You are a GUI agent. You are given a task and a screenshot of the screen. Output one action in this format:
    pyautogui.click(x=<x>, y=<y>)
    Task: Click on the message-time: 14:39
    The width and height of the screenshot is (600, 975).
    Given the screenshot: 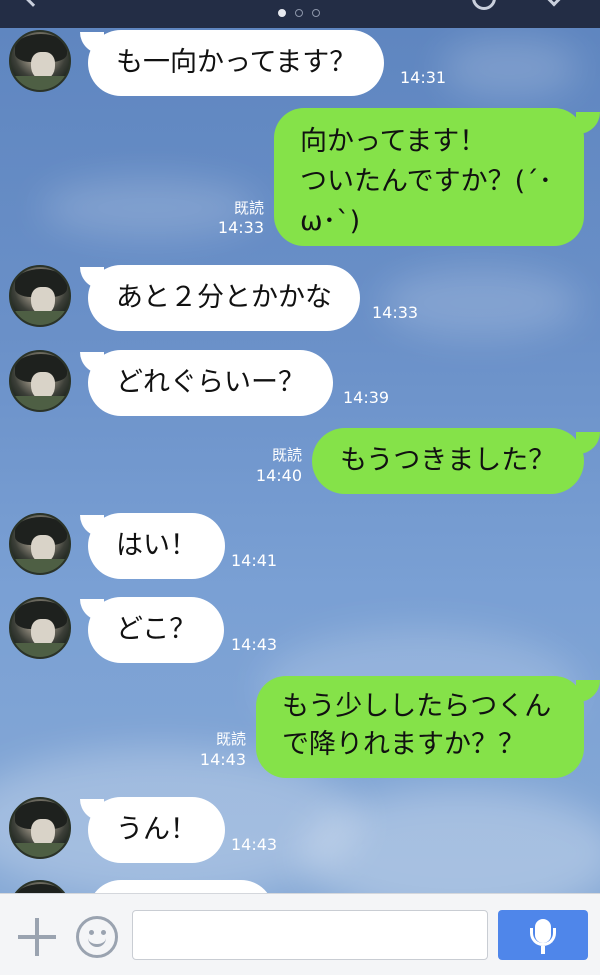 What is the action you would take?
    pyautogui.click(x=366, y=397)
    